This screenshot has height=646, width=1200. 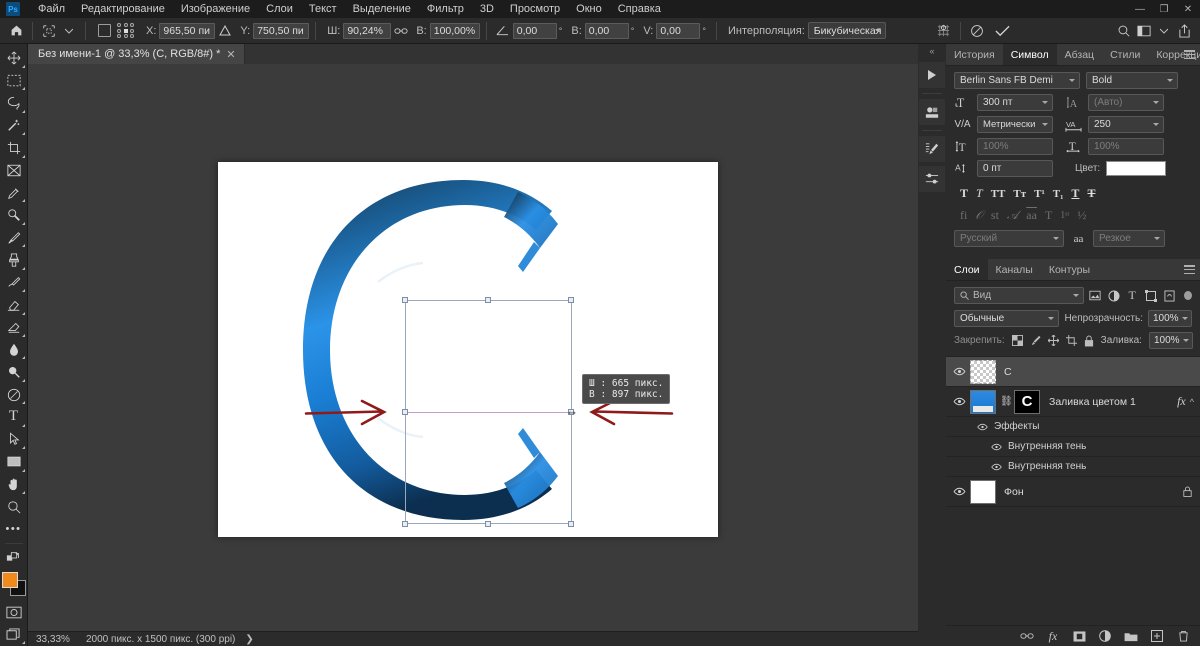 What do you see at coordinates (998, 194) in the screenshot?
I see `all-caps-button: TT` at bounding box center [998, 194].